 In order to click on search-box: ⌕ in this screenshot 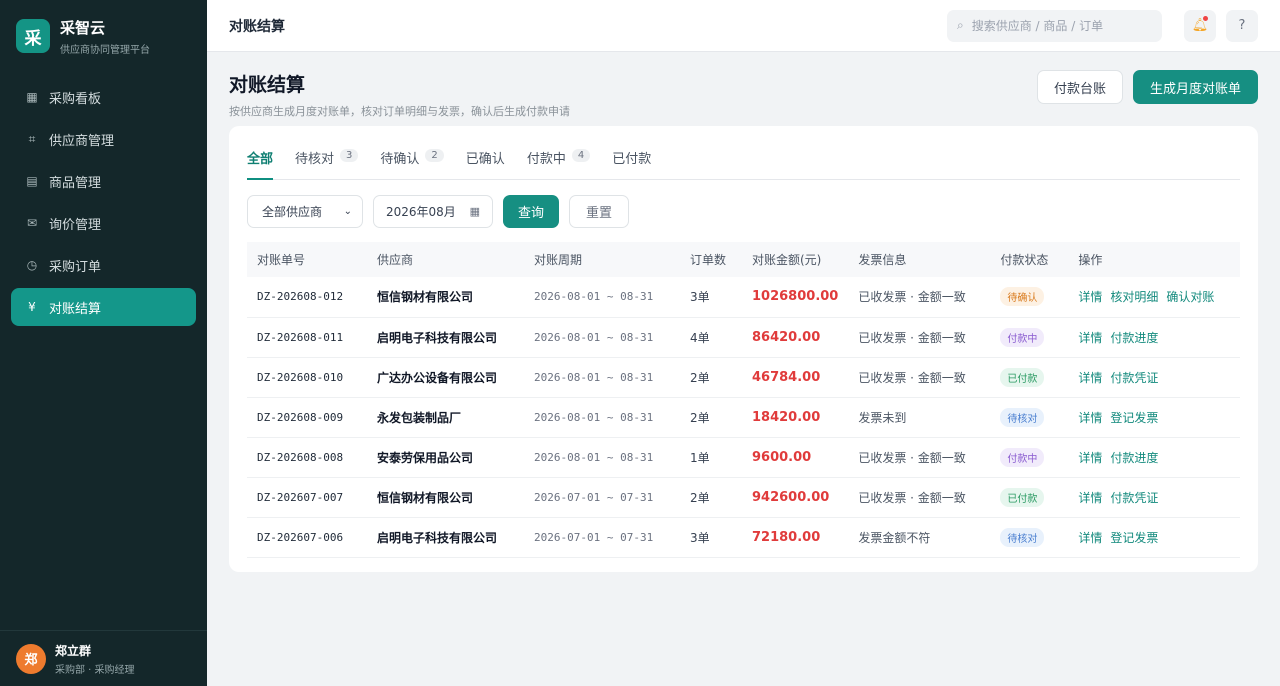, I will do `click(1054, 25)`.